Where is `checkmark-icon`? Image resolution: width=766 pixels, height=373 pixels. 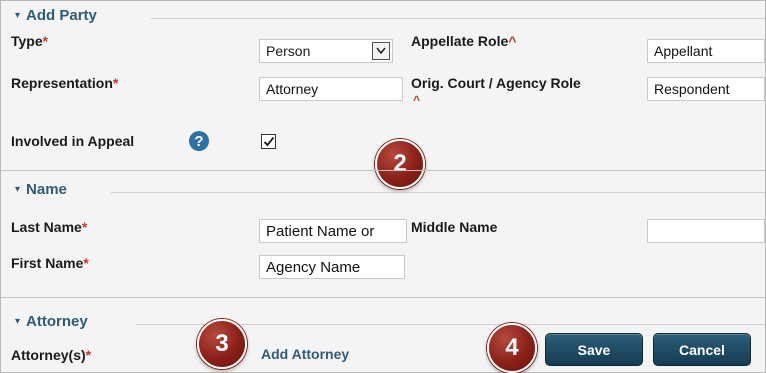
checkmark-icon is located at coordinates (268, 141).